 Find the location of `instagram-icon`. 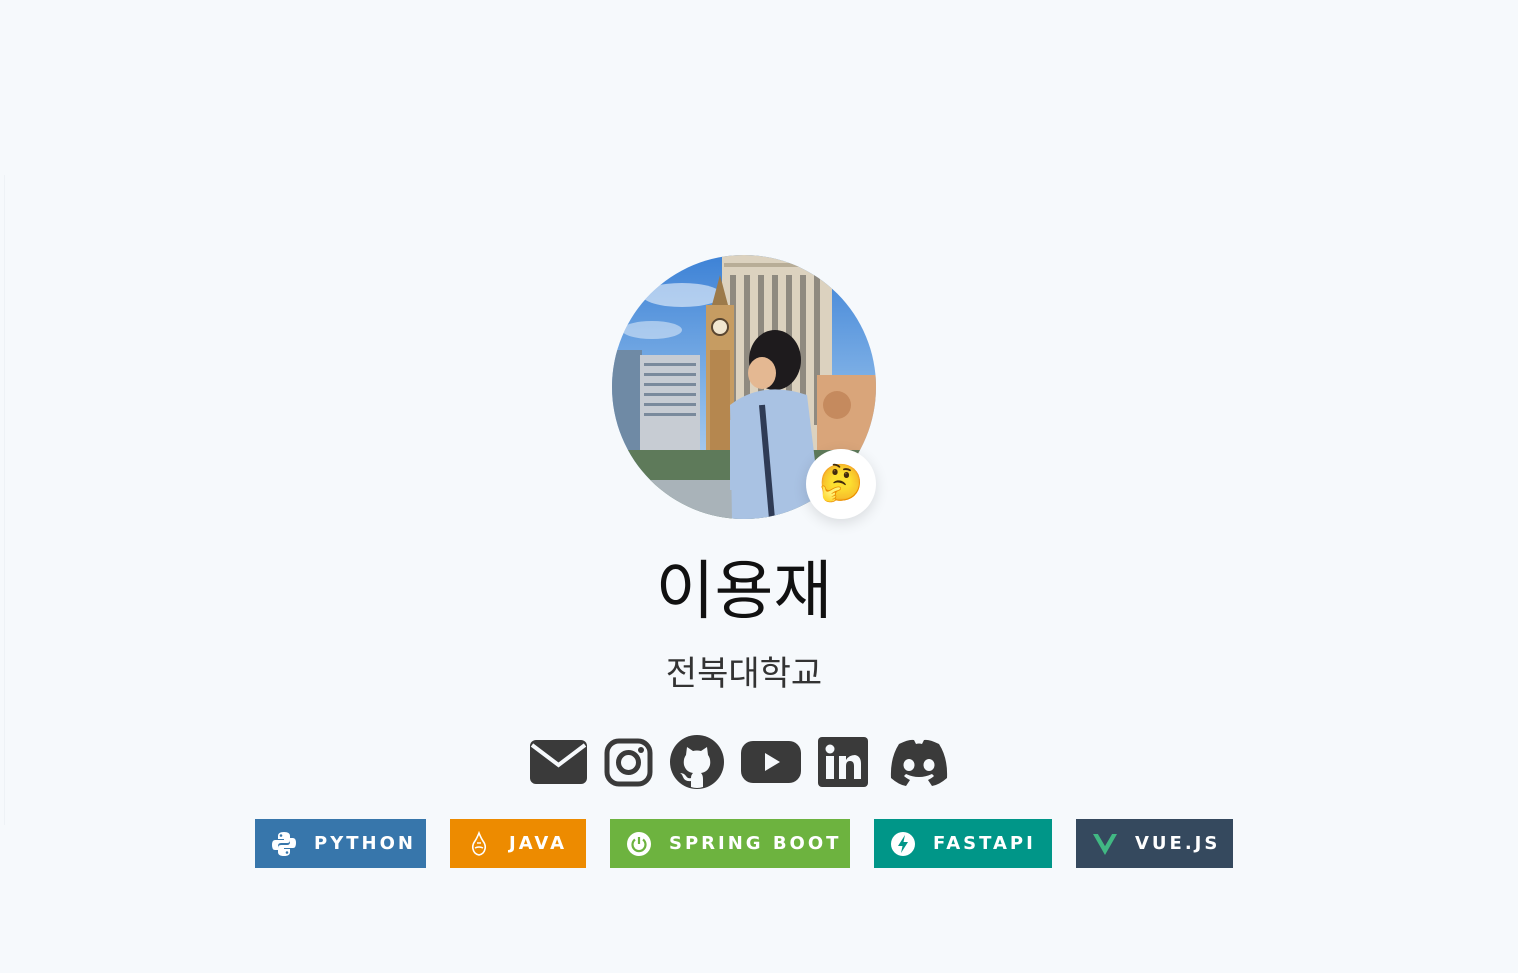

instagram-icon is located at coordinates (628, 762).